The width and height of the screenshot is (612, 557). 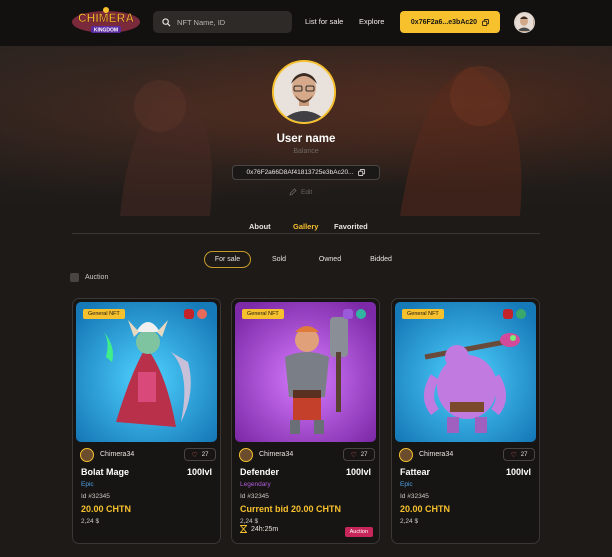 What do you see at coordinates (415, 472) in the screenshot?
I see `nft-name: Fattear` at bounding box center [415, 472].